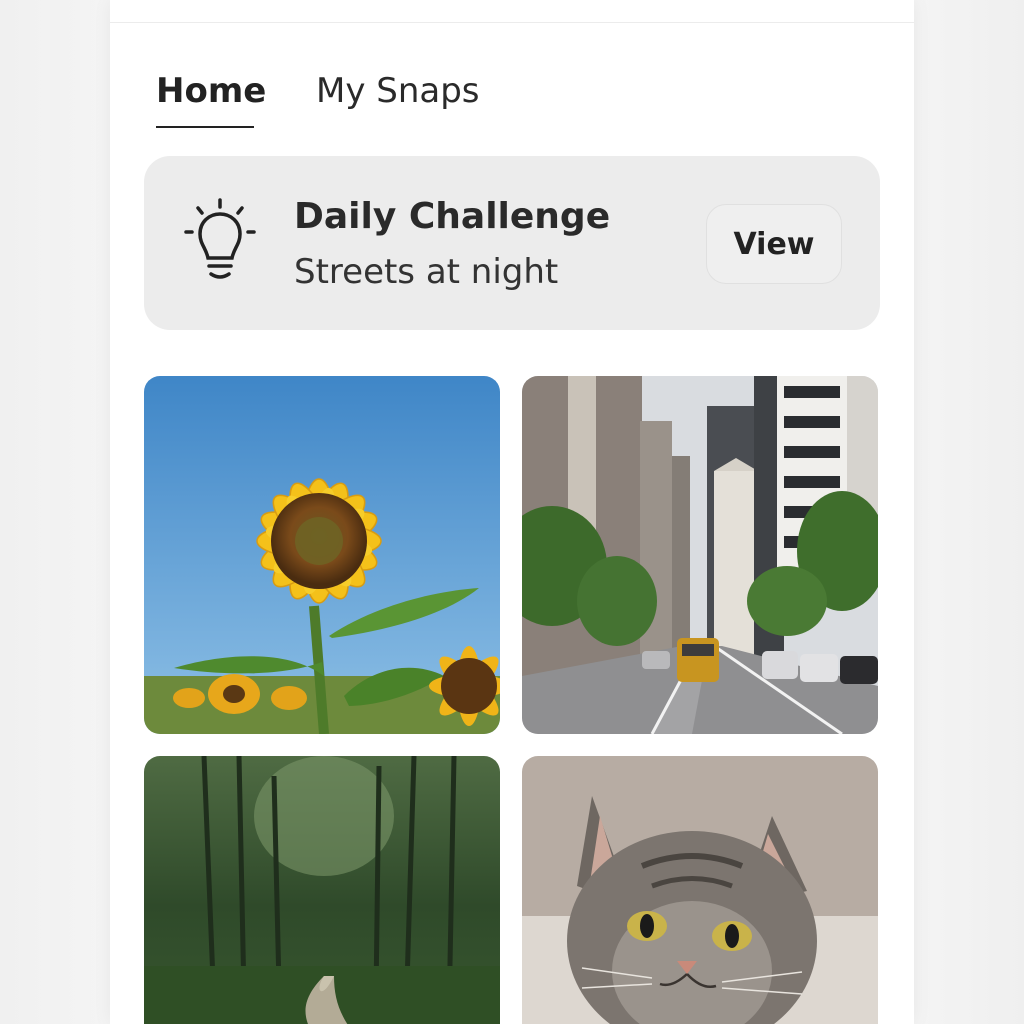  I want to click on lightbulb-icon, so click(220, 238).